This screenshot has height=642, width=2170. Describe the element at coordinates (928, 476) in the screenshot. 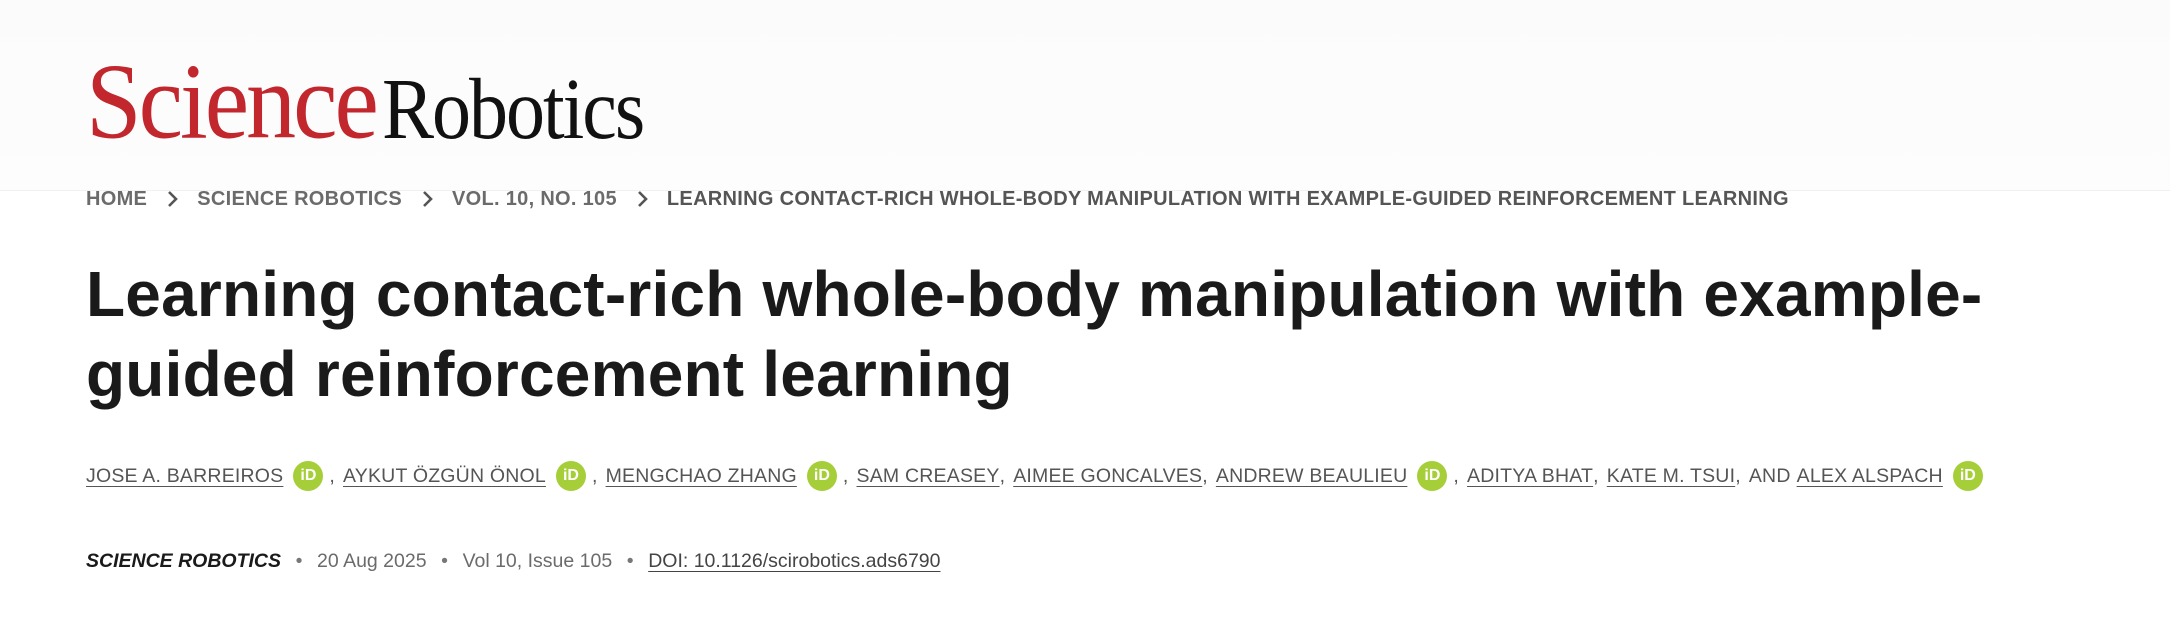

I see `author-link: SAM CREASEY` at that location.